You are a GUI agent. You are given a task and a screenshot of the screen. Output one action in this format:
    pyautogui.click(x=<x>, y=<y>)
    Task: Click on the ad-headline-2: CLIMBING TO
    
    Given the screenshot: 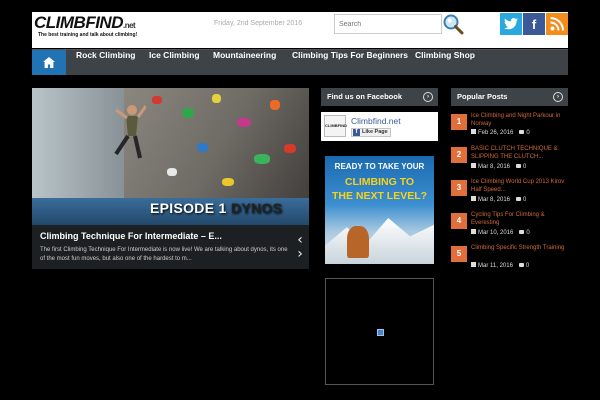 What is the action you would take?
    pyautogui.click(x=379, y=182)
    